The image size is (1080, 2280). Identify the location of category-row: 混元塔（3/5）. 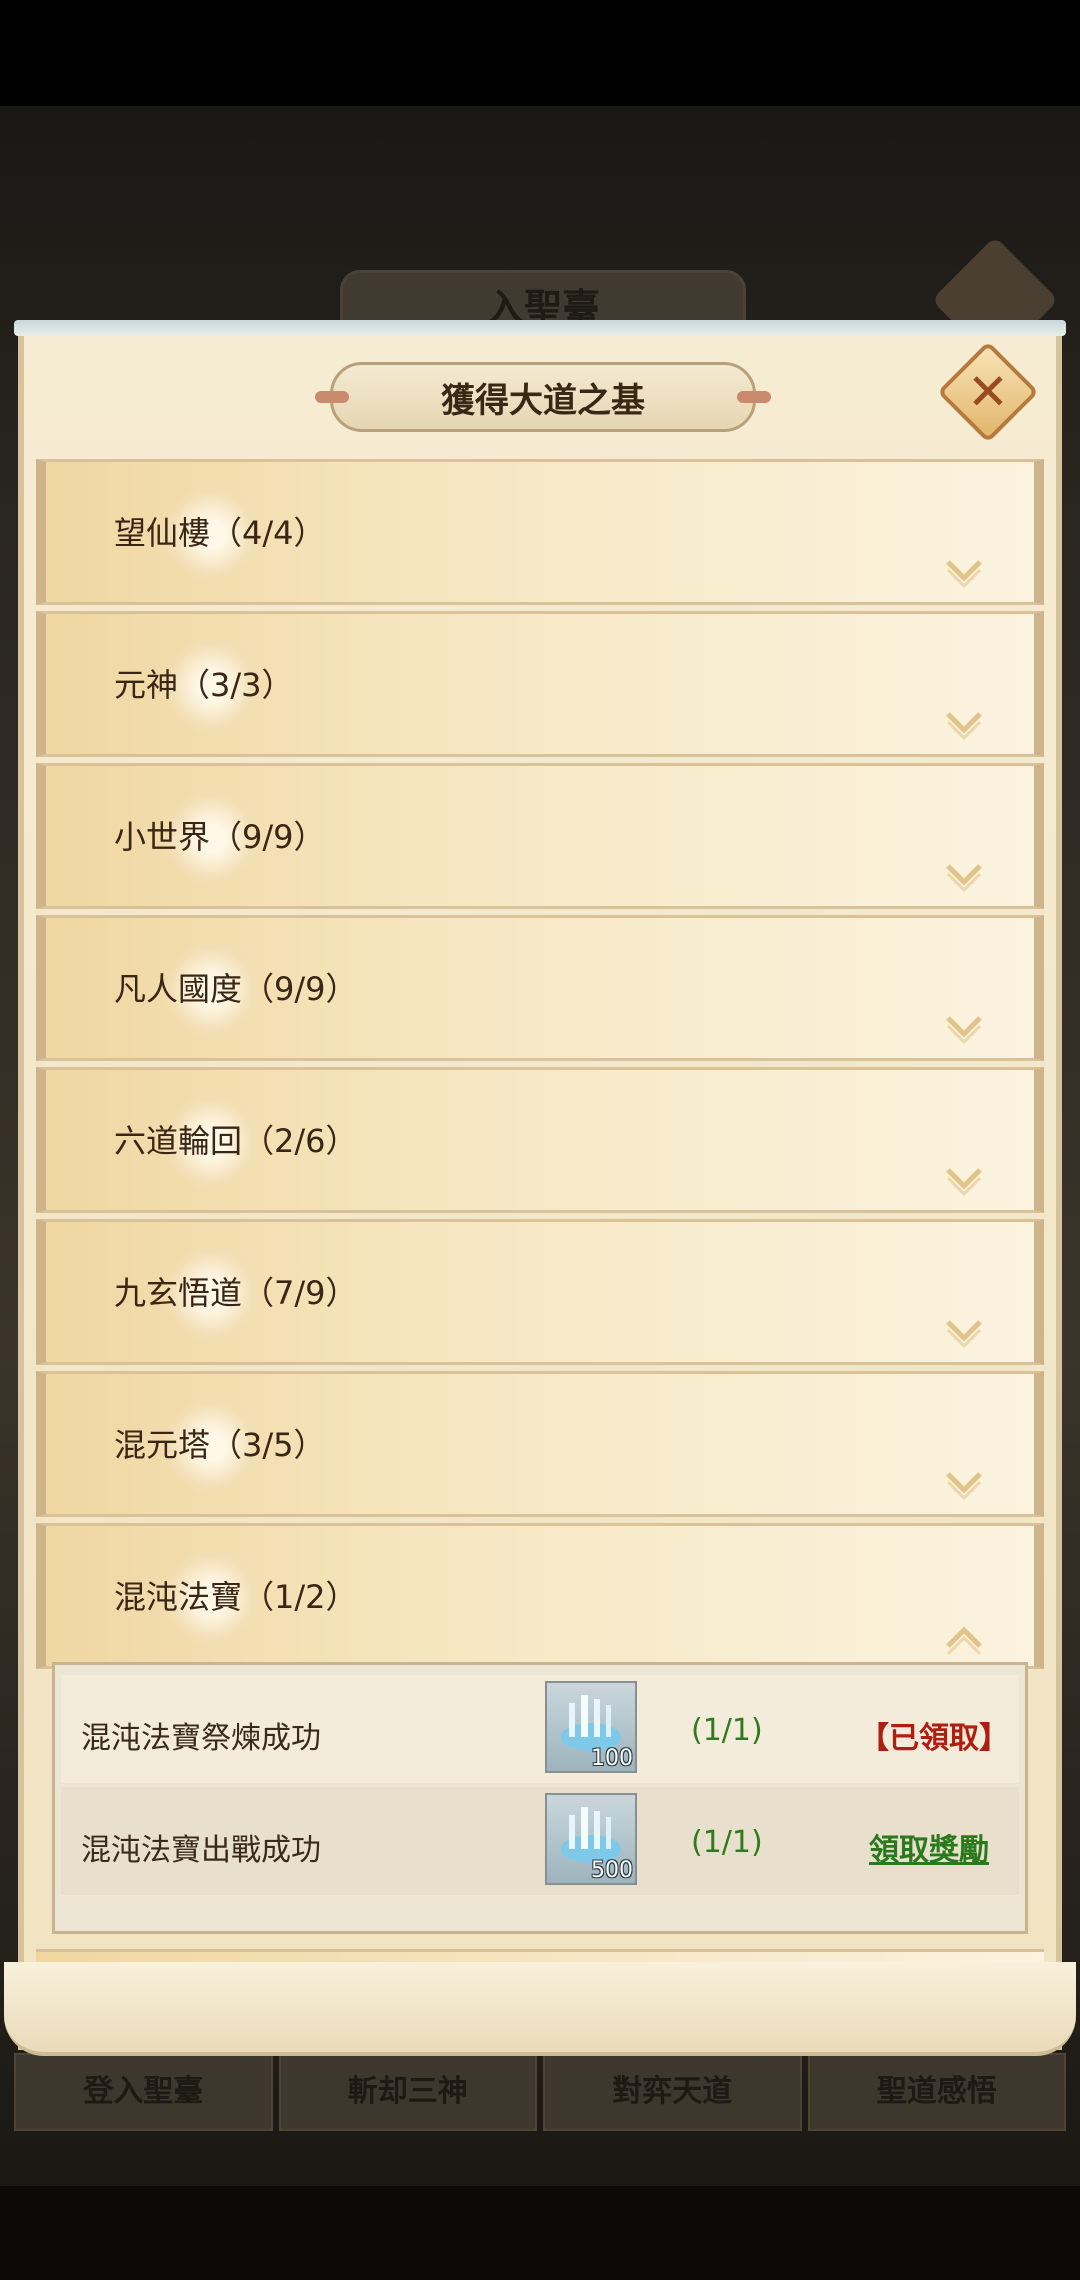
(540, 1444).